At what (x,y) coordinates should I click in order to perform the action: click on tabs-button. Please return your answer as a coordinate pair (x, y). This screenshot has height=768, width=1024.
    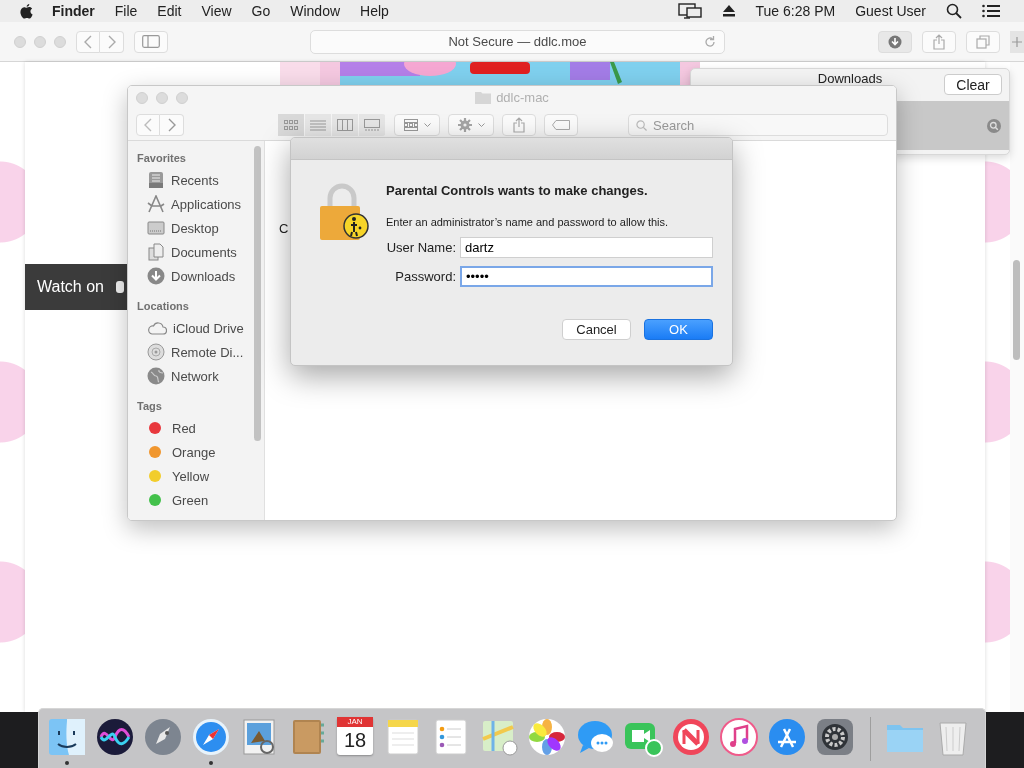
    Looking at the image, I should click on (983, 41).